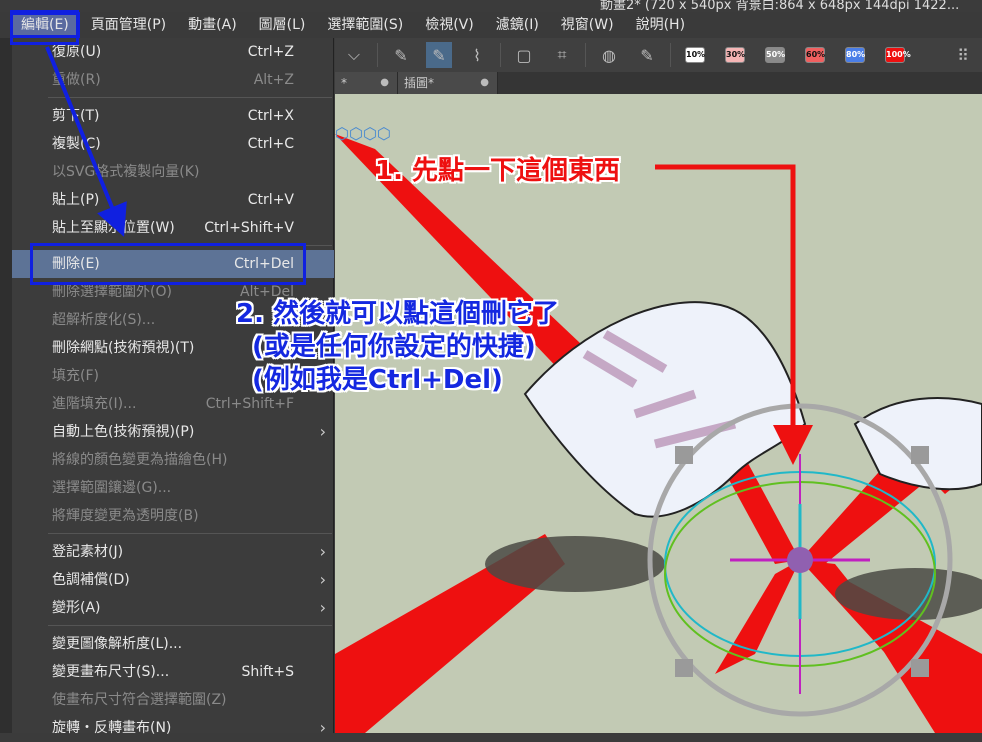  What do you see at coordinates (173, 200) in the screenshot?
I see `menu-item: 貼上(P) Ctrl+V` at bounding box center [173, 200].